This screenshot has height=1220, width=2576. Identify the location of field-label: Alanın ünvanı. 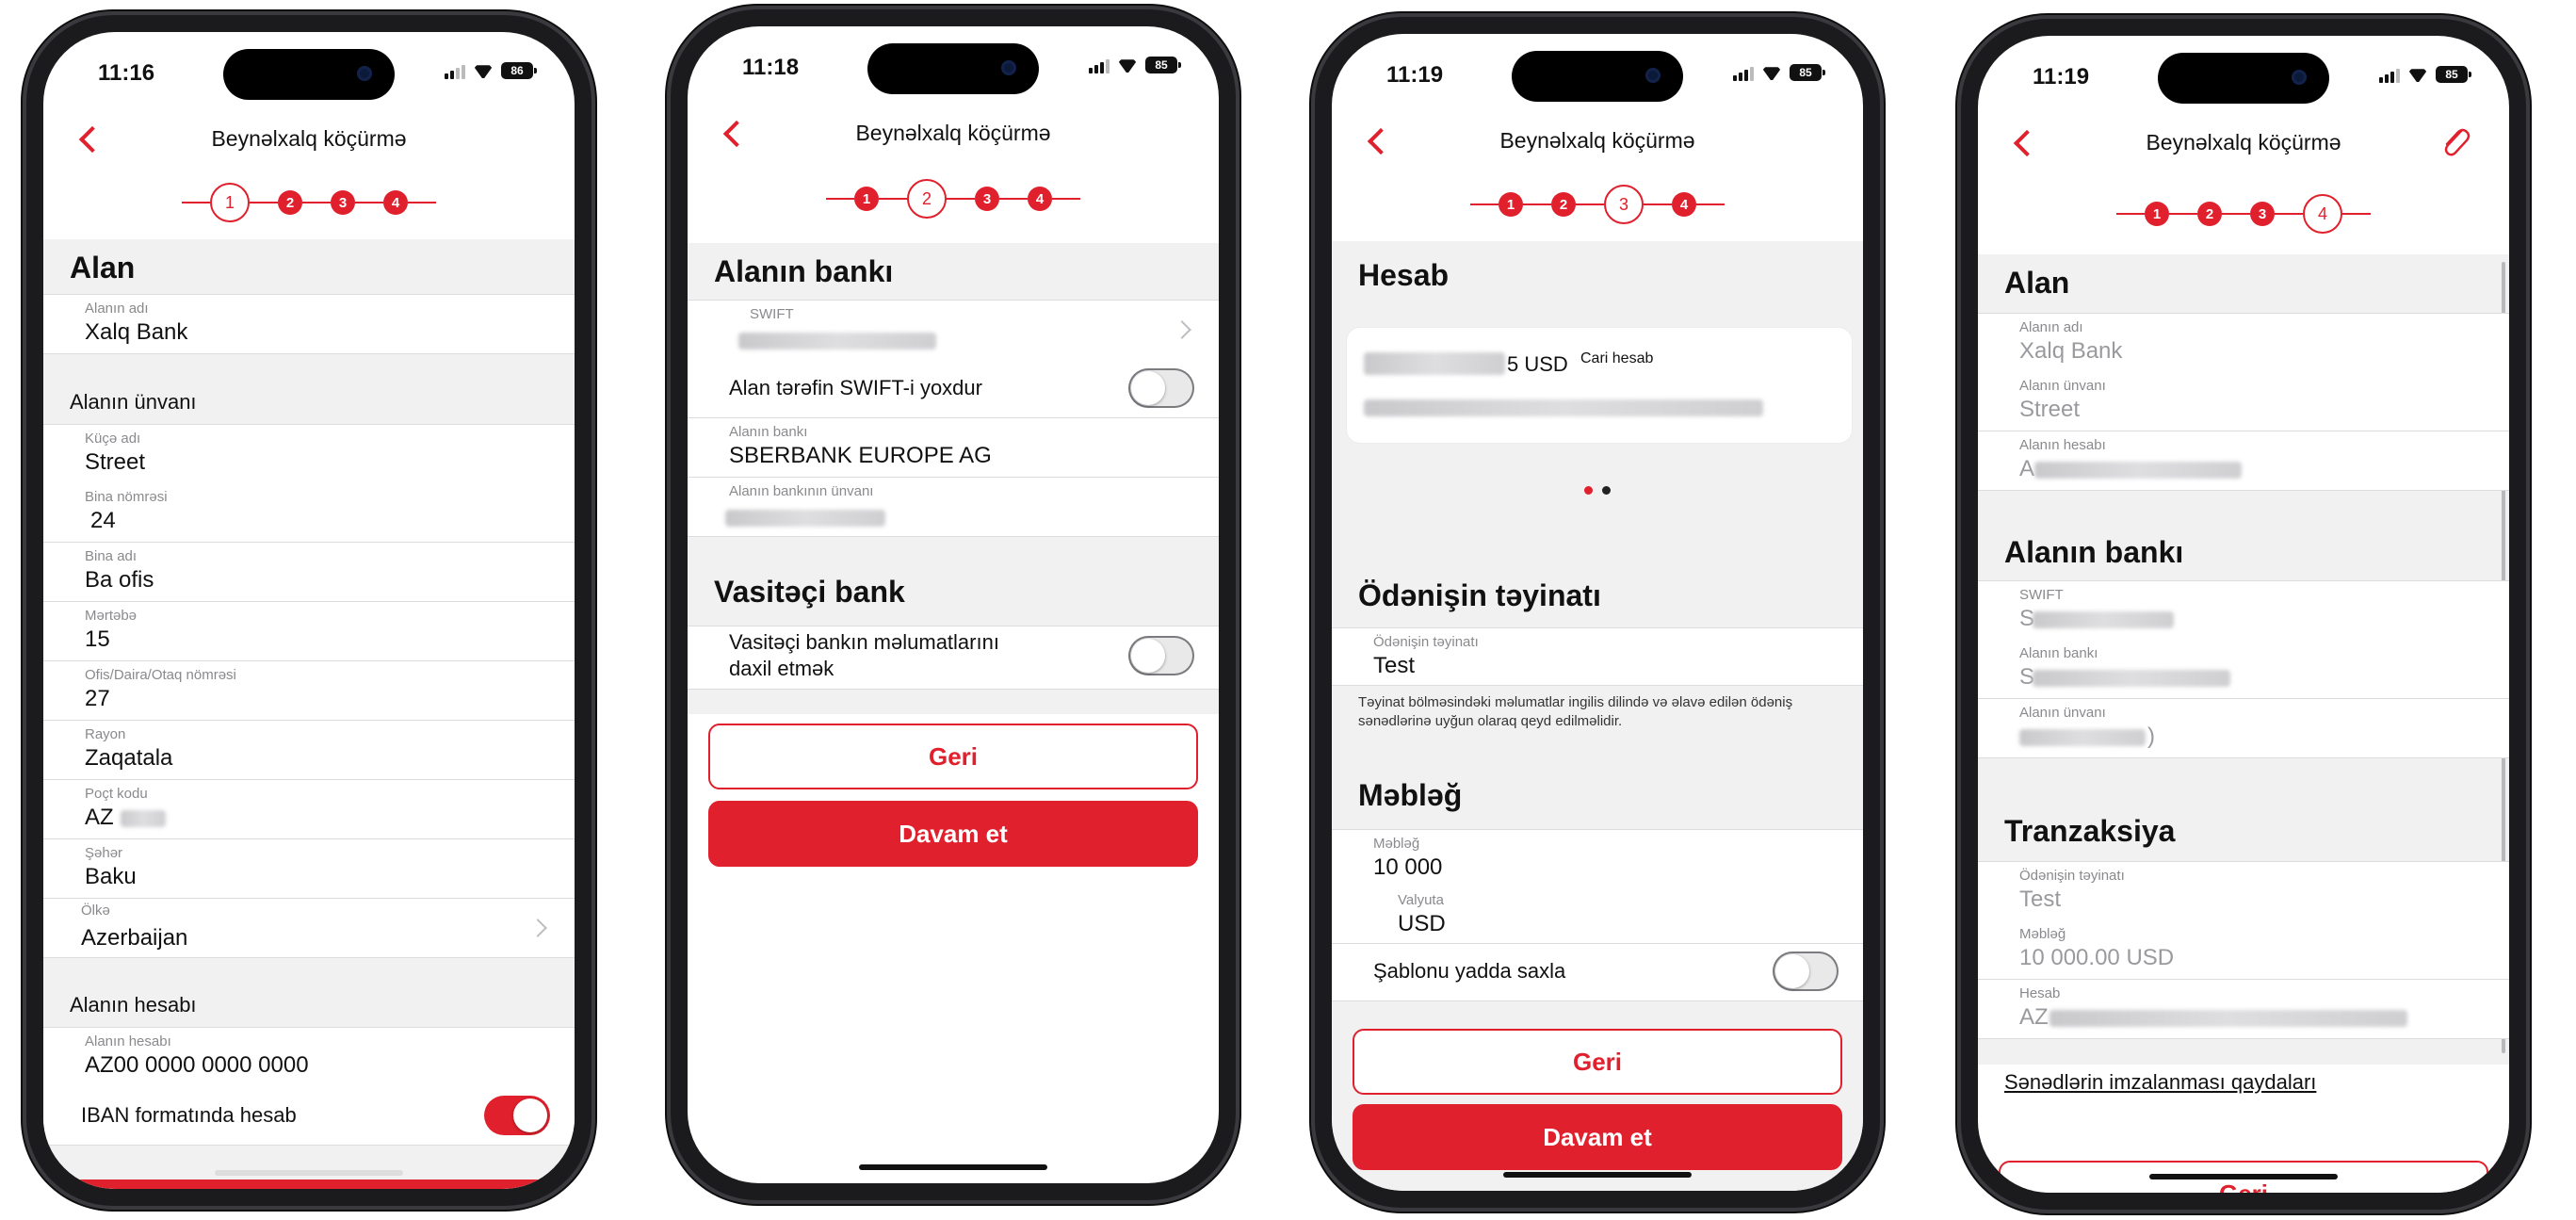
(2062, 713).